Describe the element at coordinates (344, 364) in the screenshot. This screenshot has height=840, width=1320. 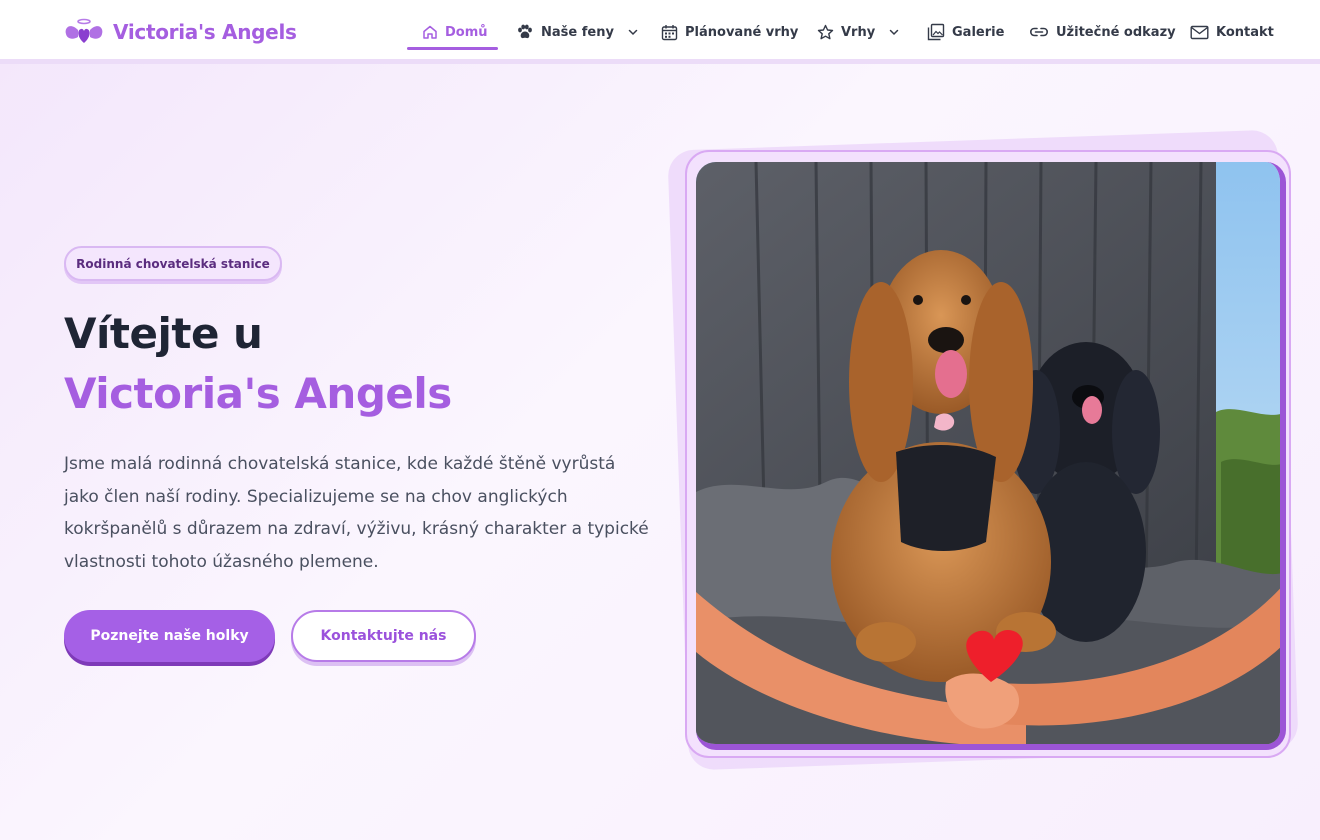
I see `hero-title: Vítejte u Victoria's Angels` at that location.